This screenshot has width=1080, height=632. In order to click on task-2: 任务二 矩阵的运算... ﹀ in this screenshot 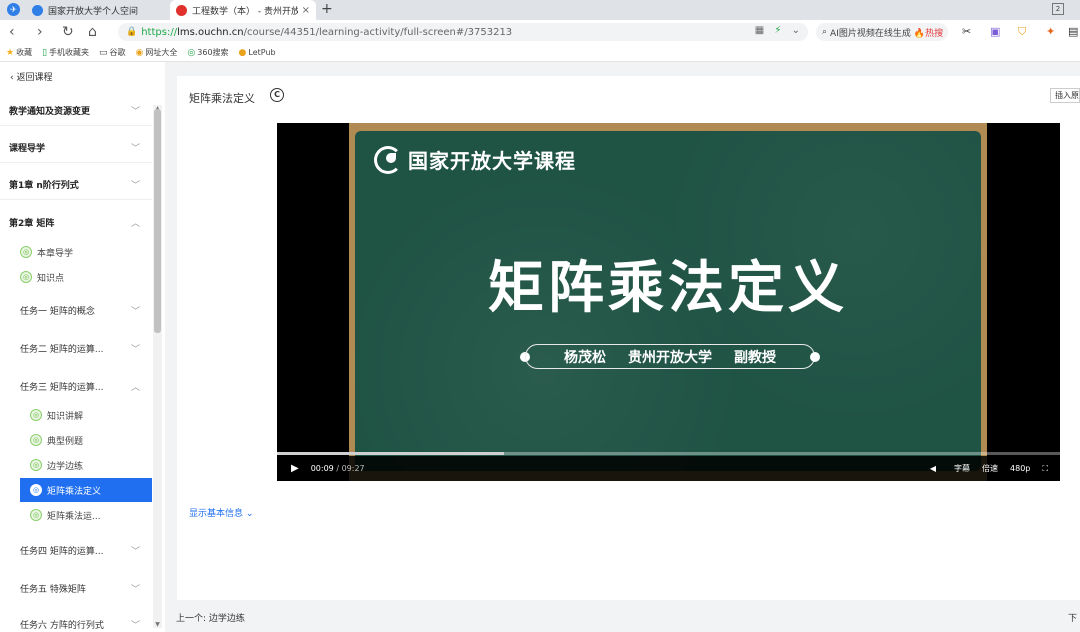, I will do `click(76, 348)`.